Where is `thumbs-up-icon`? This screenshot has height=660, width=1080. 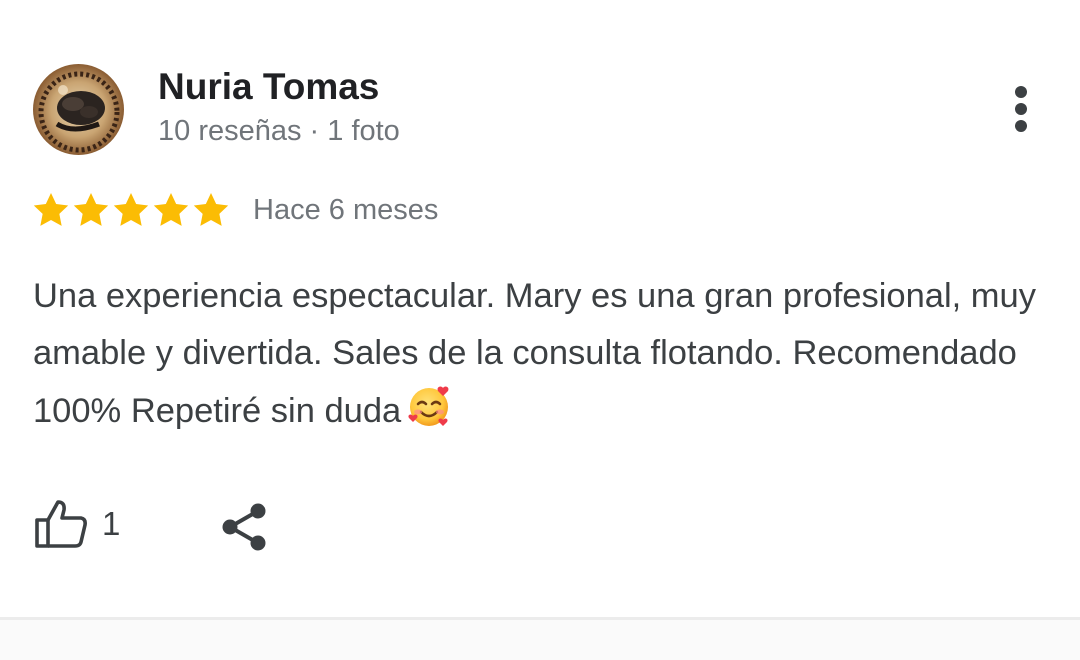
thumbs-up-icon is located at coordinates (61, 524).